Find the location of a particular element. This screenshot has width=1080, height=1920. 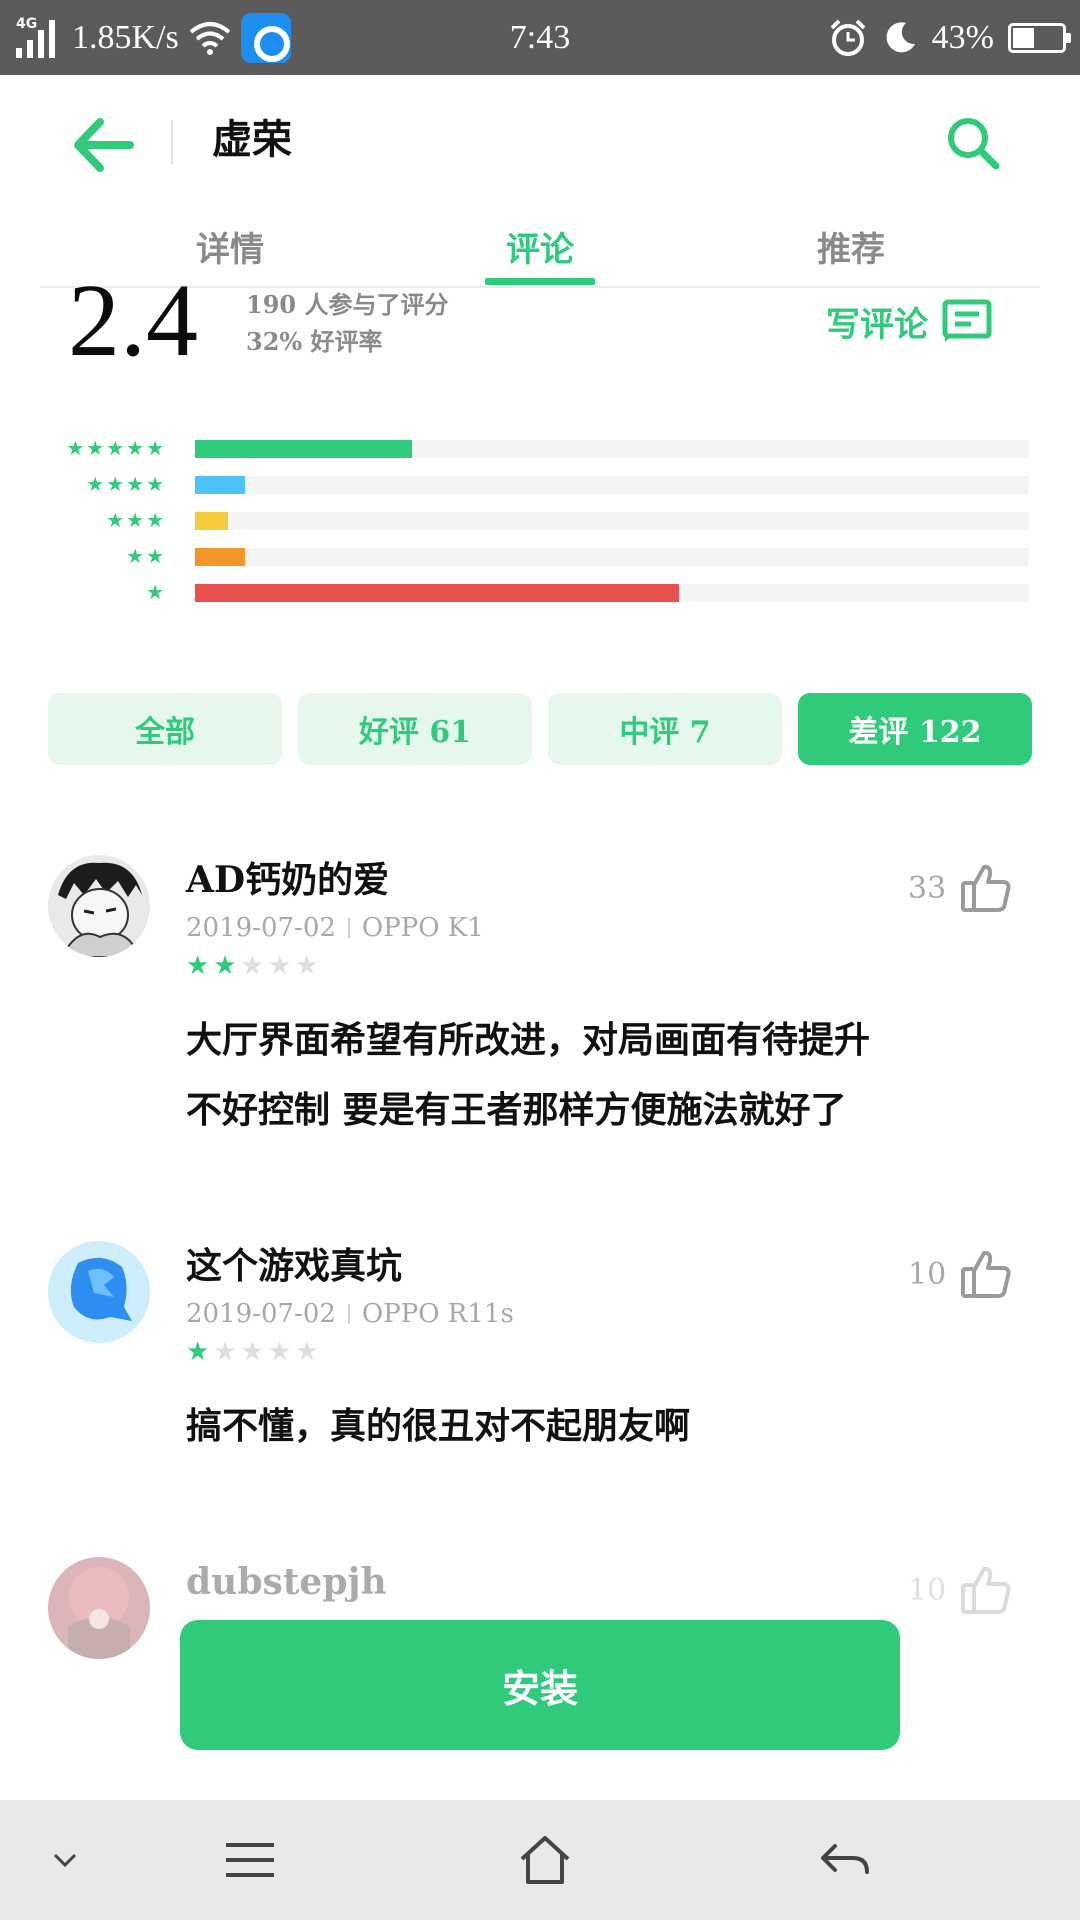

tab-recommend: 推荐 is located at coordinates (851, 246).